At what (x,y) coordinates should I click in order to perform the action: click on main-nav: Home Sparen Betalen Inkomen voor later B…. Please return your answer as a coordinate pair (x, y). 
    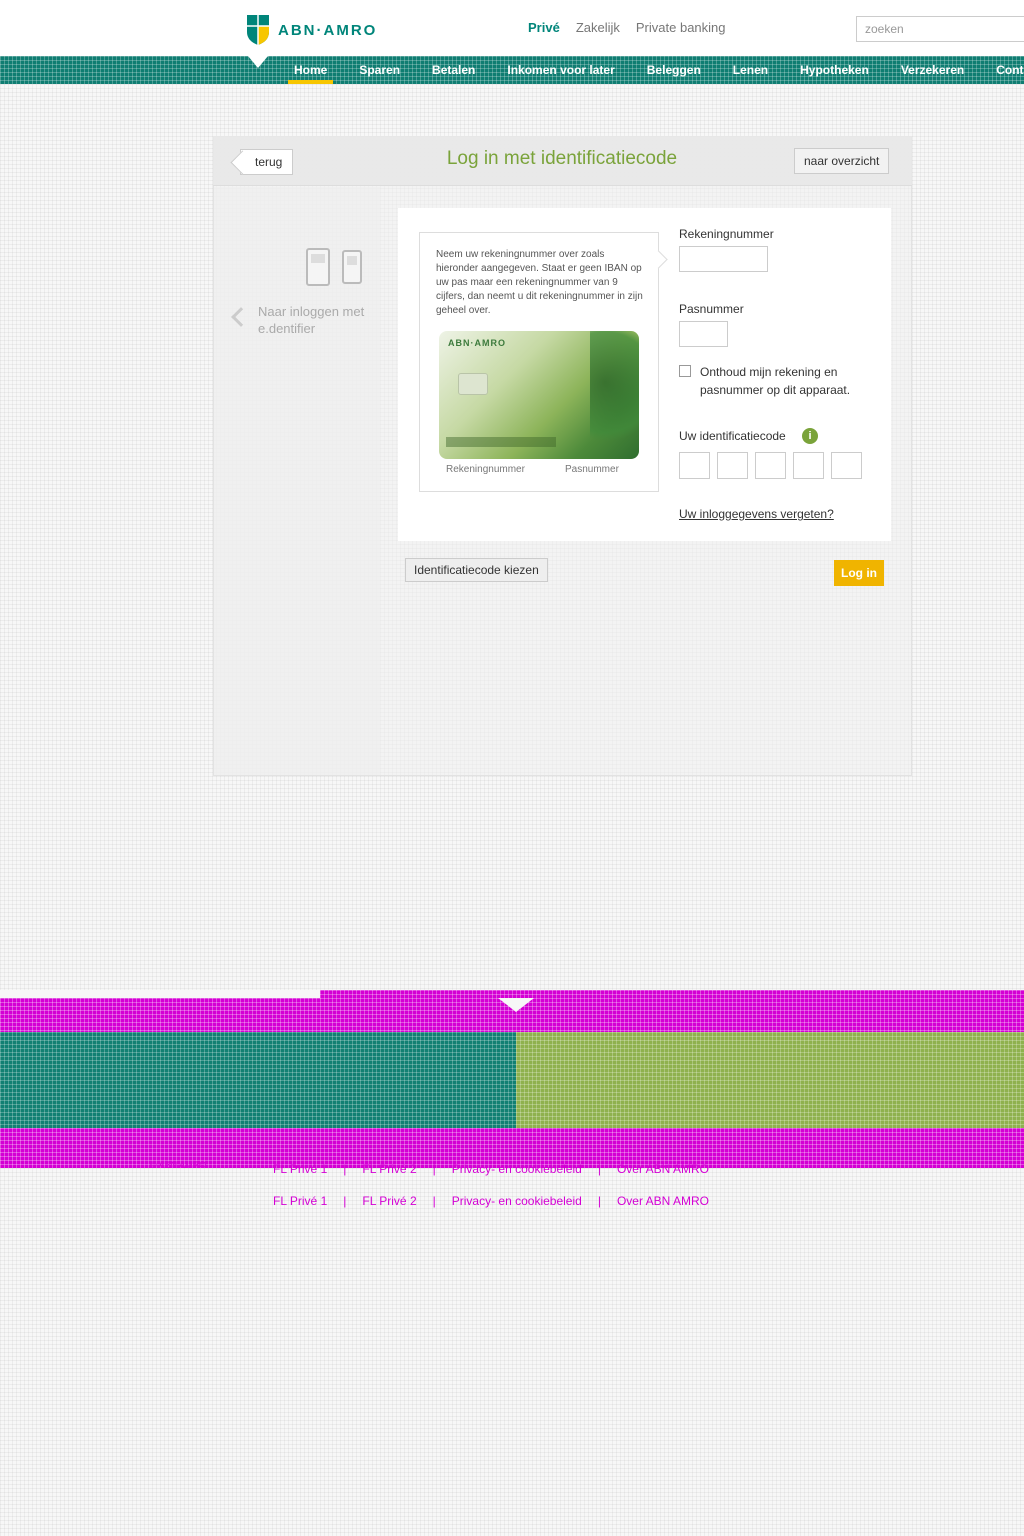
    Looking at the image, I should click on (656, 70).